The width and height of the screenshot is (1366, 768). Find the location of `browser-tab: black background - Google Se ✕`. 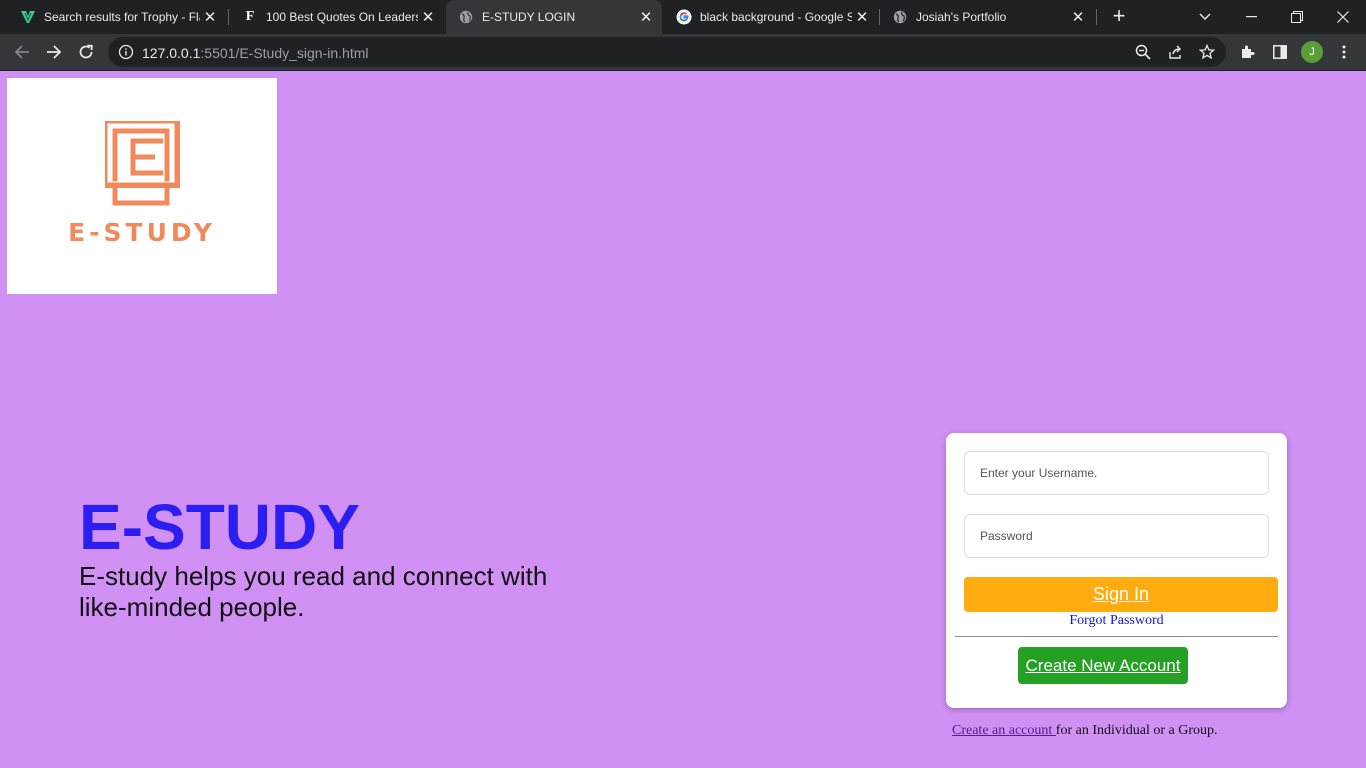

browser-tab: black background - Google Se ✕ is located at coordinates (771, 17).